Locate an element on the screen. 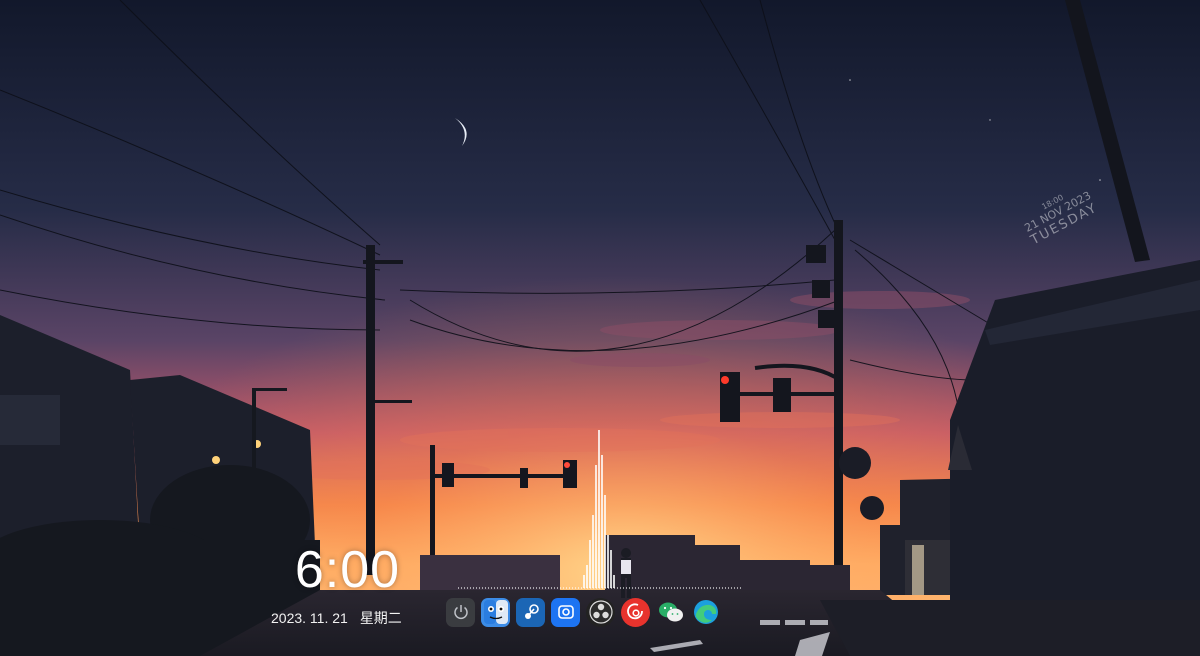 This screenshot has width=1200, height=656. netease-music-icon is located at coordinates (634, 611).